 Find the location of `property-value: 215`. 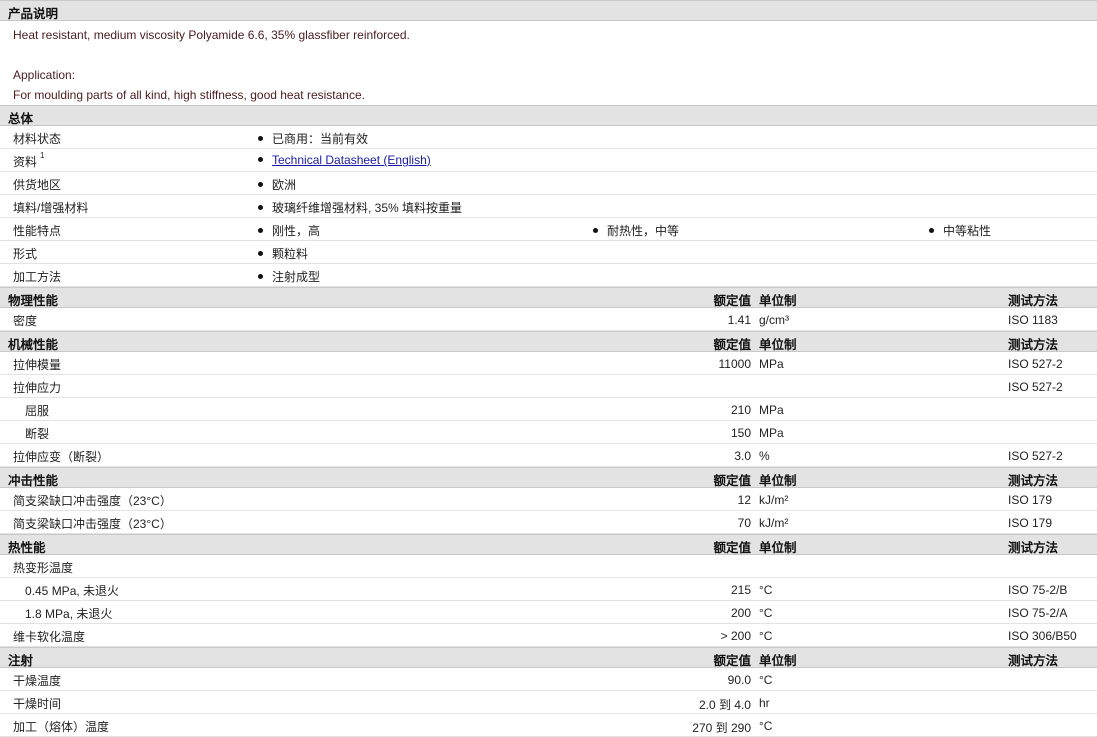

property-value: 215 is located at coordinates (740, 590).